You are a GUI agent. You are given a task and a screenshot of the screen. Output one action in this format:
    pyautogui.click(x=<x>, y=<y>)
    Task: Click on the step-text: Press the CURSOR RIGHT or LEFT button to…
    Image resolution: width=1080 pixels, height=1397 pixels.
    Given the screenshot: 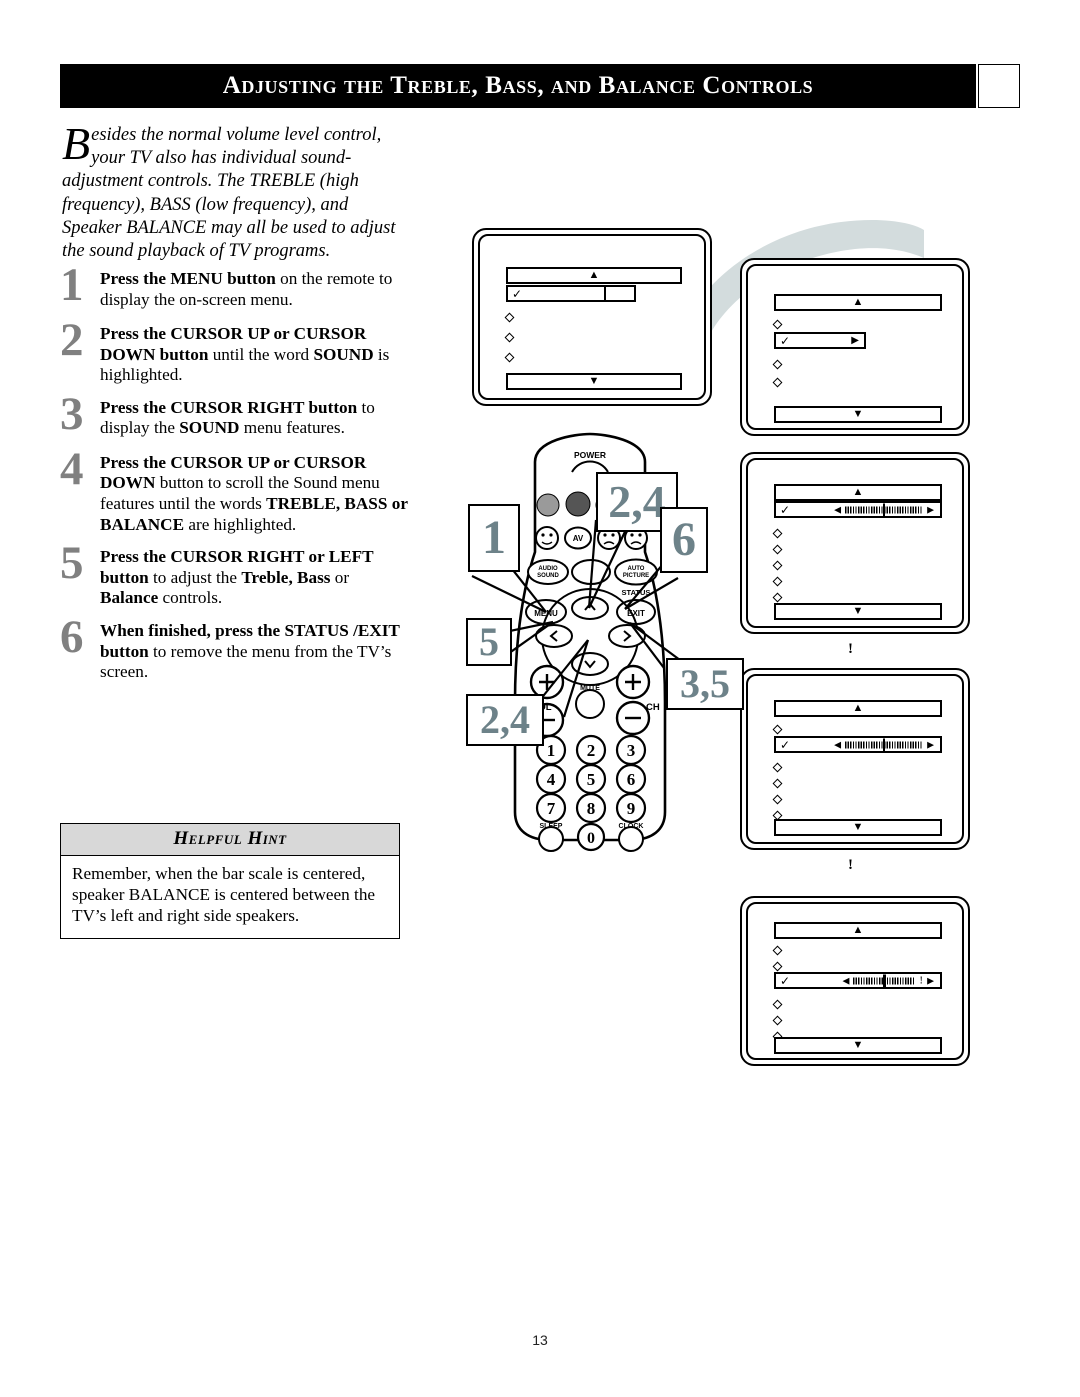 What is the action you would take?
    pyautogui.click(x=237, y=577)
    